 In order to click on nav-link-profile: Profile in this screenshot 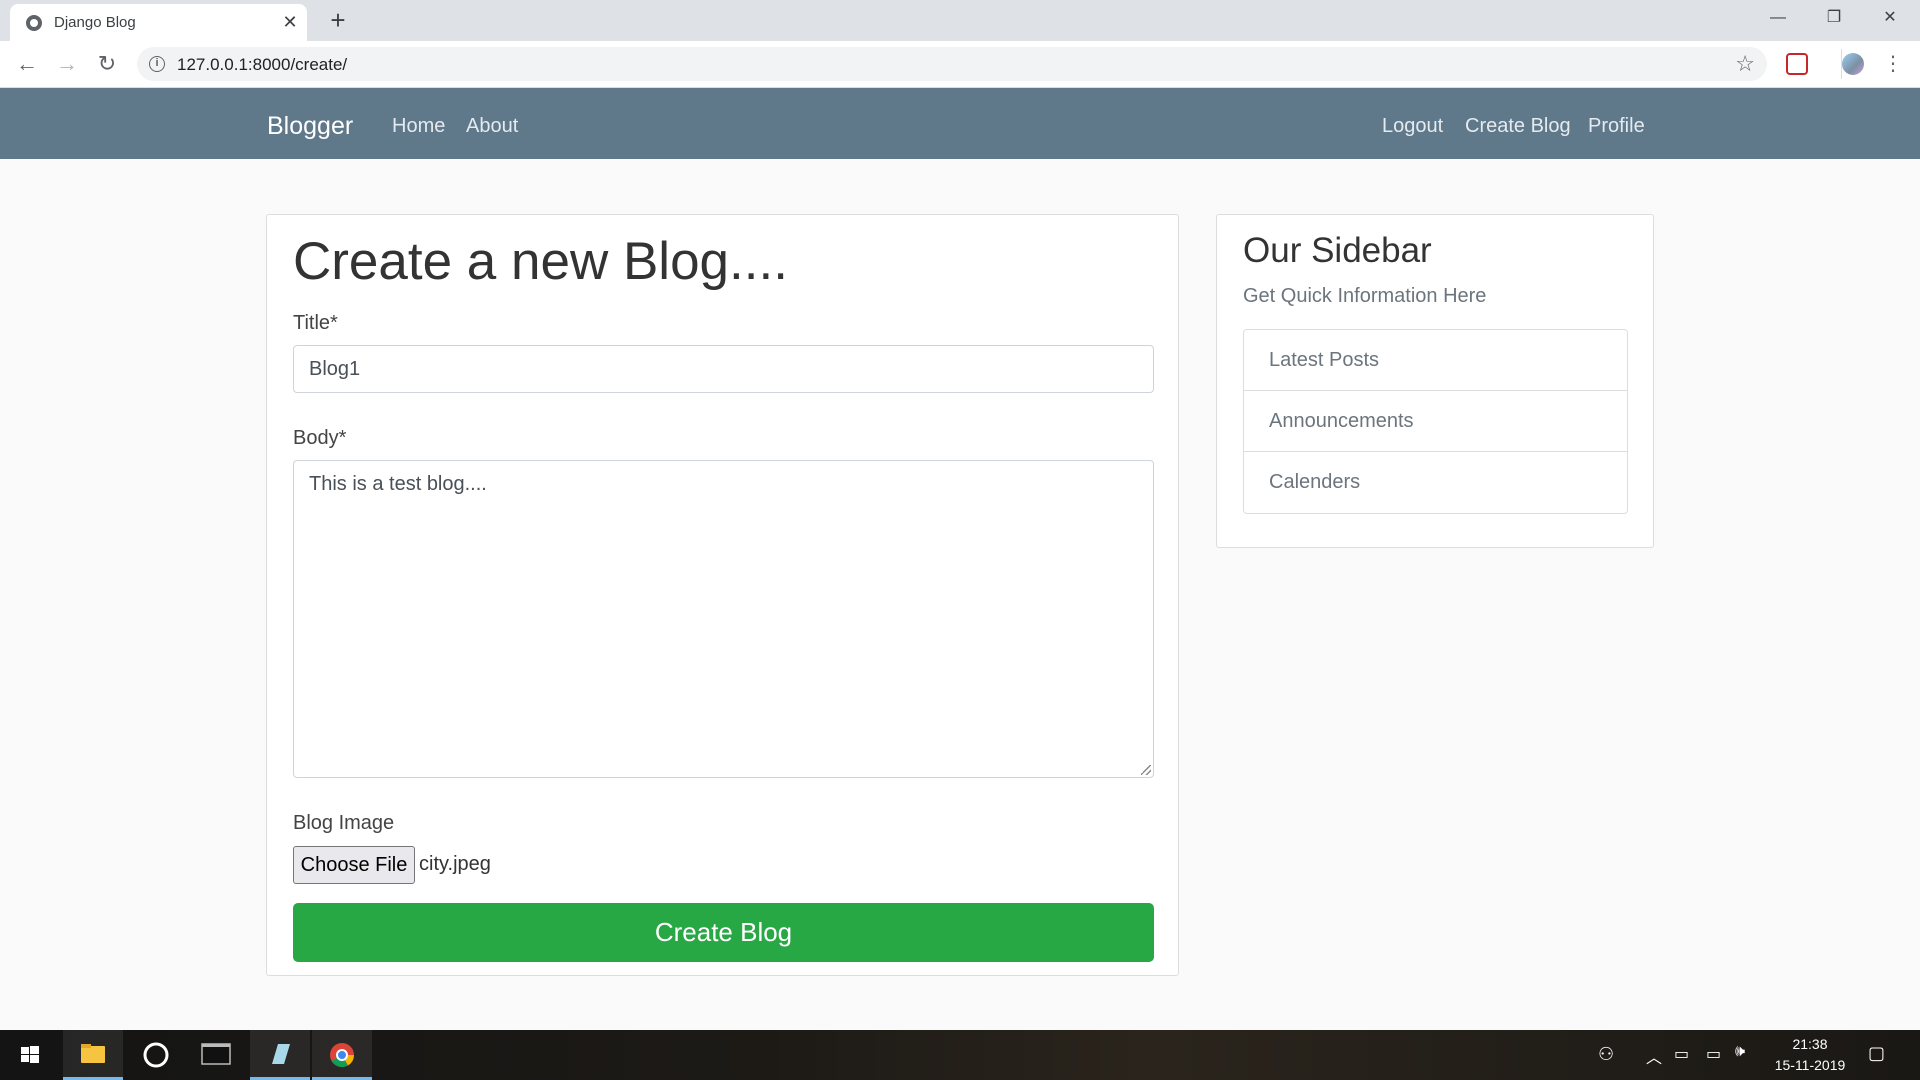, I will do `click(1616, 126)`.